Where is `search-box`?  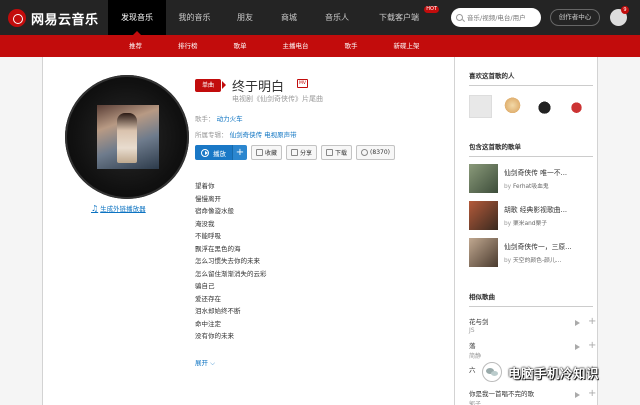 search-box is located at coordinates (496, 17).